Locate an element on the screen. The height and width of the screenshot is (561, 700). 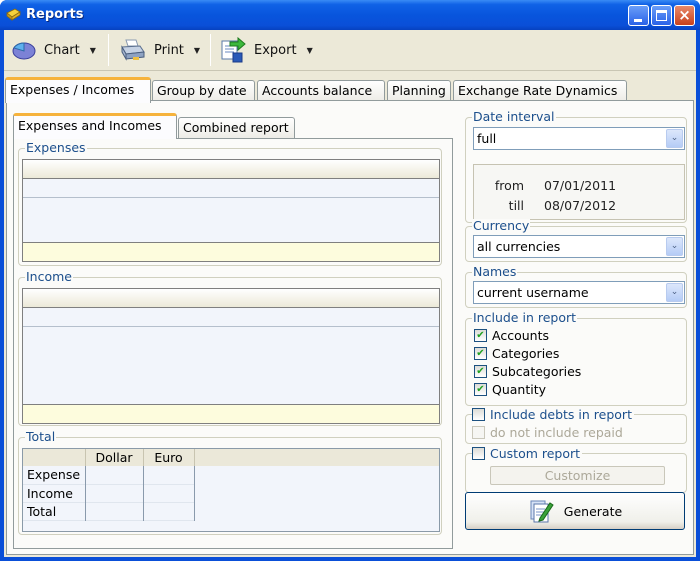
column-header-dollar: Dollar is located at coordinates (114, 457).